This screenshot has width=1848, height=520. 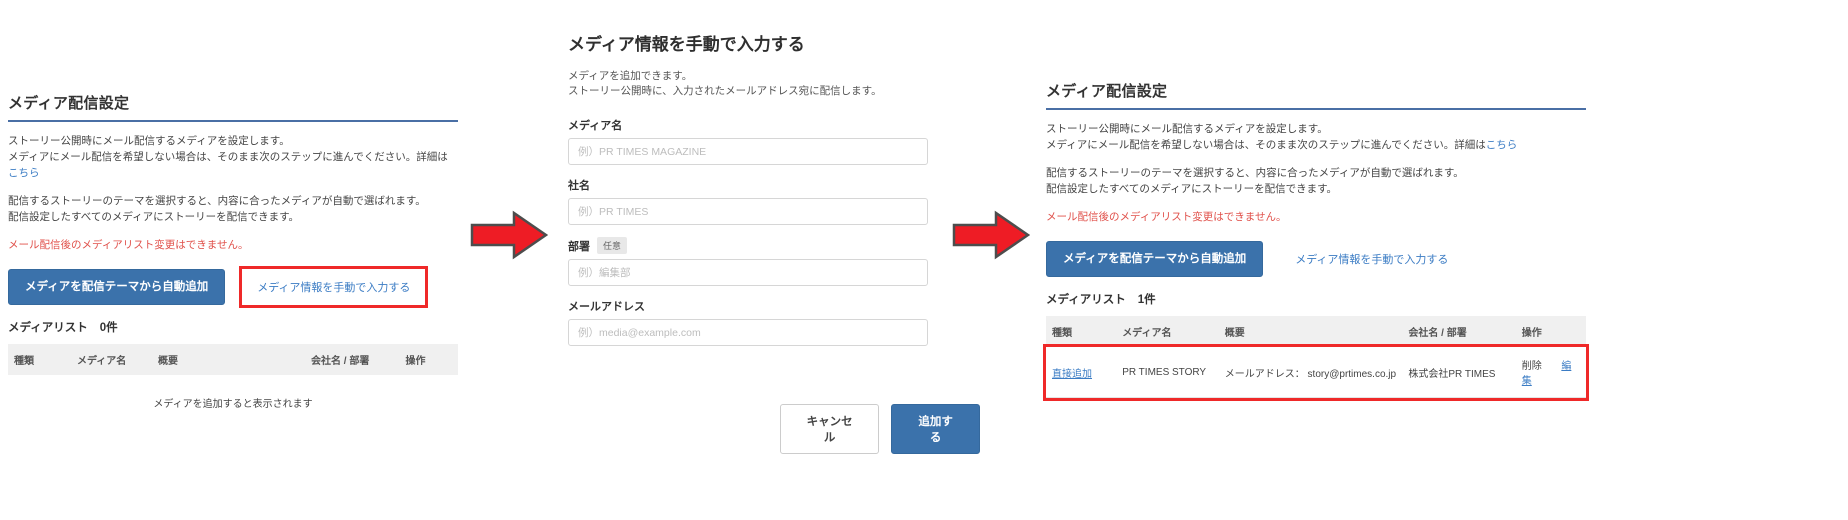 What do you see at coordinates (1192, 189) in the screenshot?
I see `right-desc-line-4: 配信設定したすべてのメディアにストーリーを配信できます。` at bounding box center [1192, 189].